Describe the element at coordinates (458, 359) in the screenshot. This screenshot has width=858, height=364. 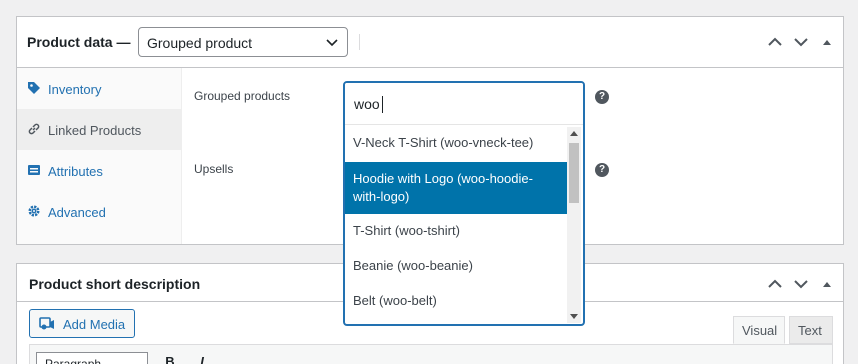
I see `read-more-icon` at that location.